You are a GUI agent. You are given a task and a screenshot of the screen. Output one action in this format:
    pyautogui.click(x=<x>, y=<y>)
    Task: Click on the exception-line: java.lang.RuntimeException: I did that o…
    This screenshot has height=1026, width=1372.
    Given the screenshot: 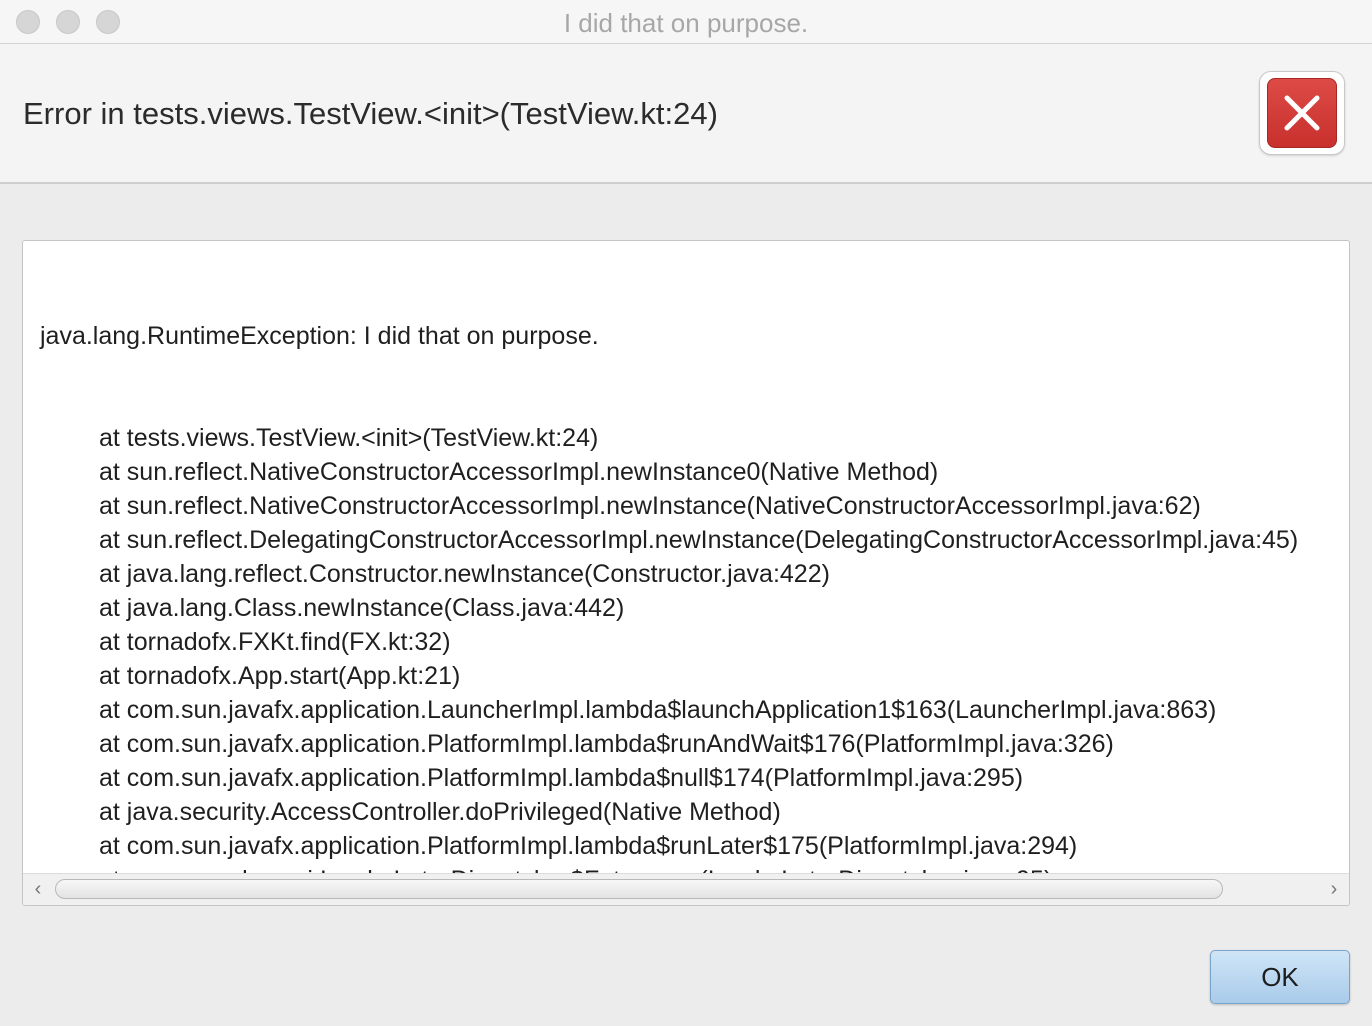 What is the action you would take?
    pyautogui.click(x=319, y=336)
    